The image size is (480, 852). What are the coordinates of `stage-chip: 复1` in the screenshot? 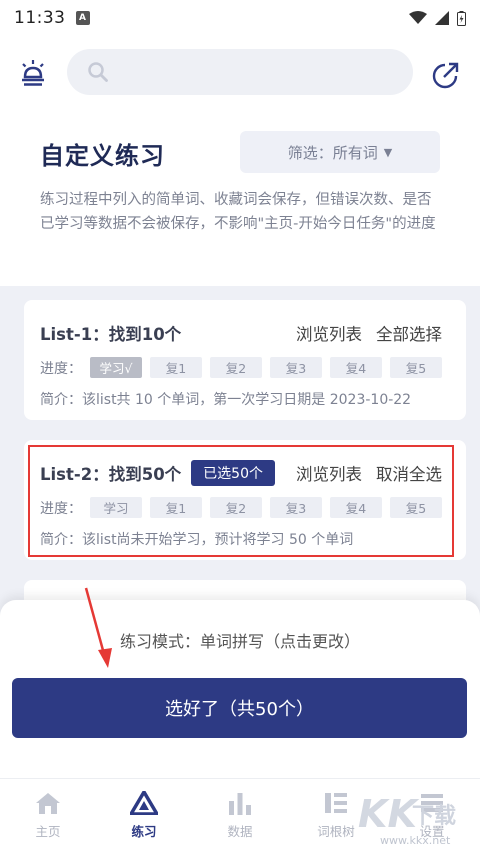 It's located at (176, 367).